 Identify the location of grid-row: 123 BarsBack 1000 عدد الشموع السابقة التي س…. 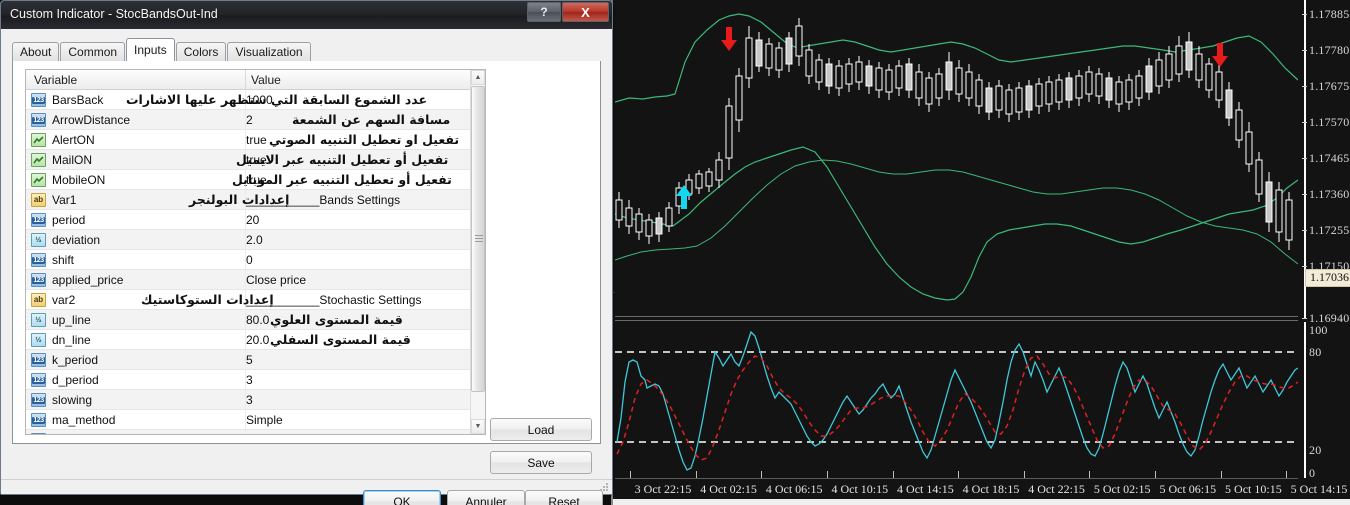
(248, 100).